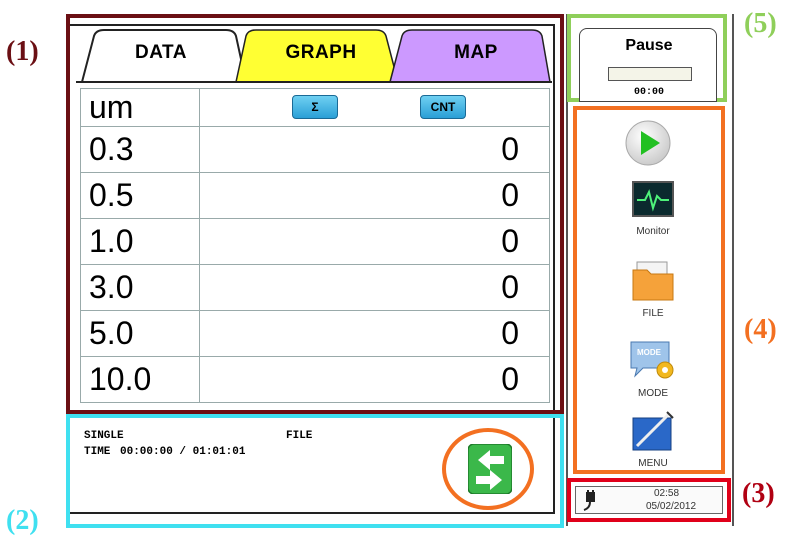 Image resolution: width=787 pixels, height=543 pixels. I want to click on sum-button: Σ, so click(315, 107).